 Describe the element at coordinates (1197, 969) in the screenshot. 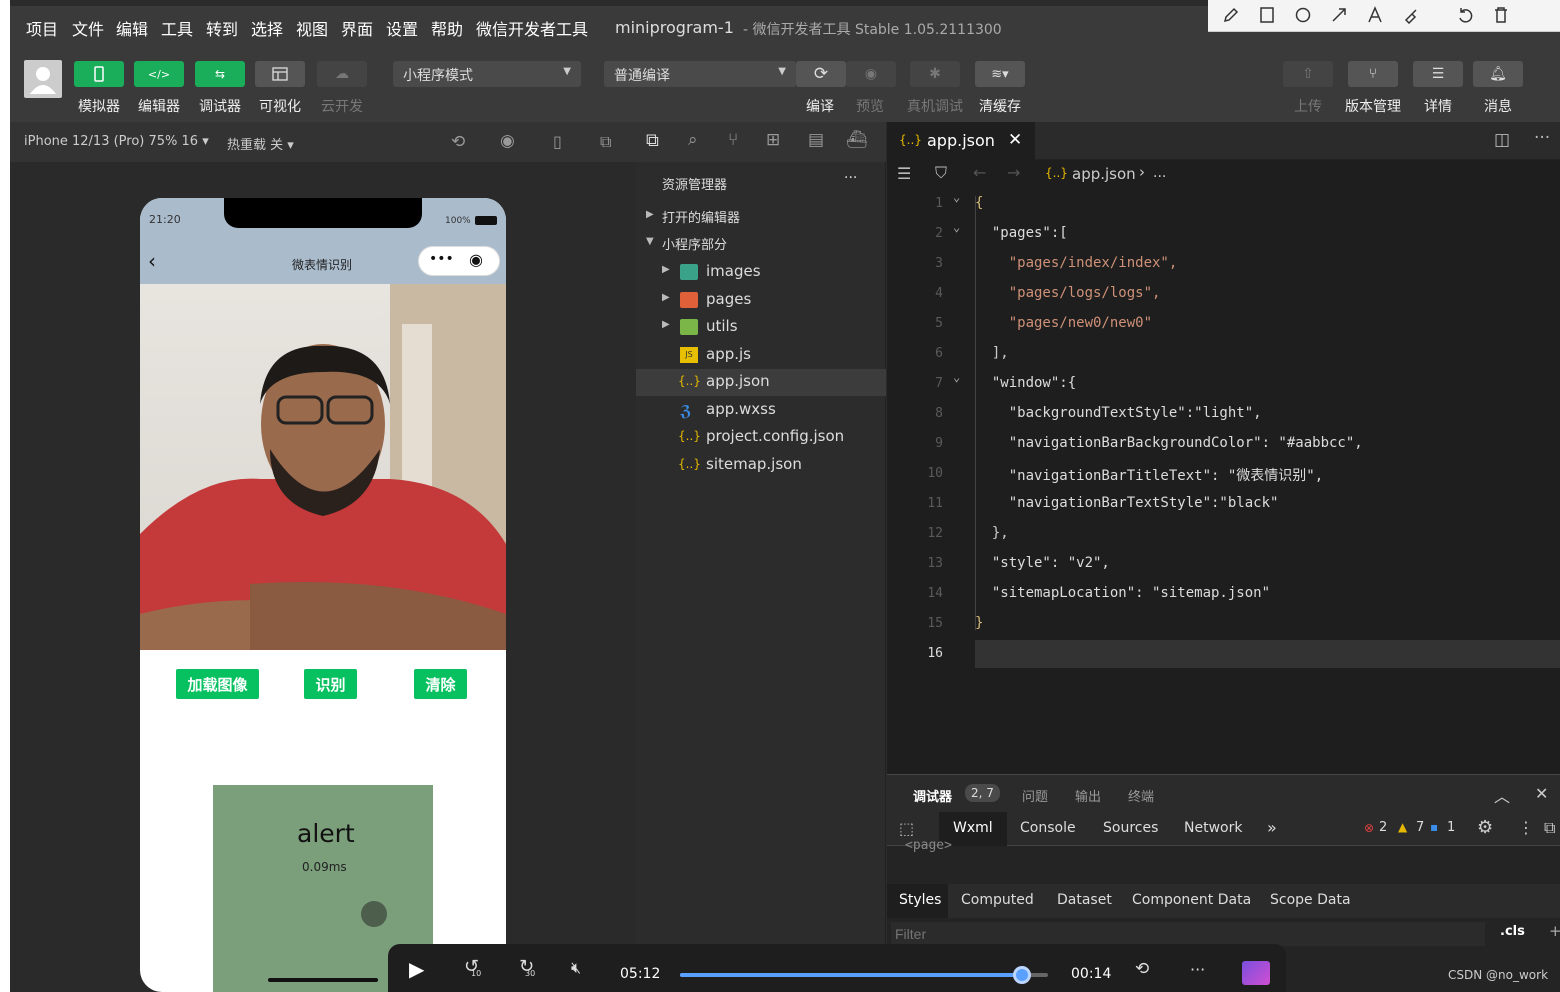

I see `more-options-icon: ···` at that location.